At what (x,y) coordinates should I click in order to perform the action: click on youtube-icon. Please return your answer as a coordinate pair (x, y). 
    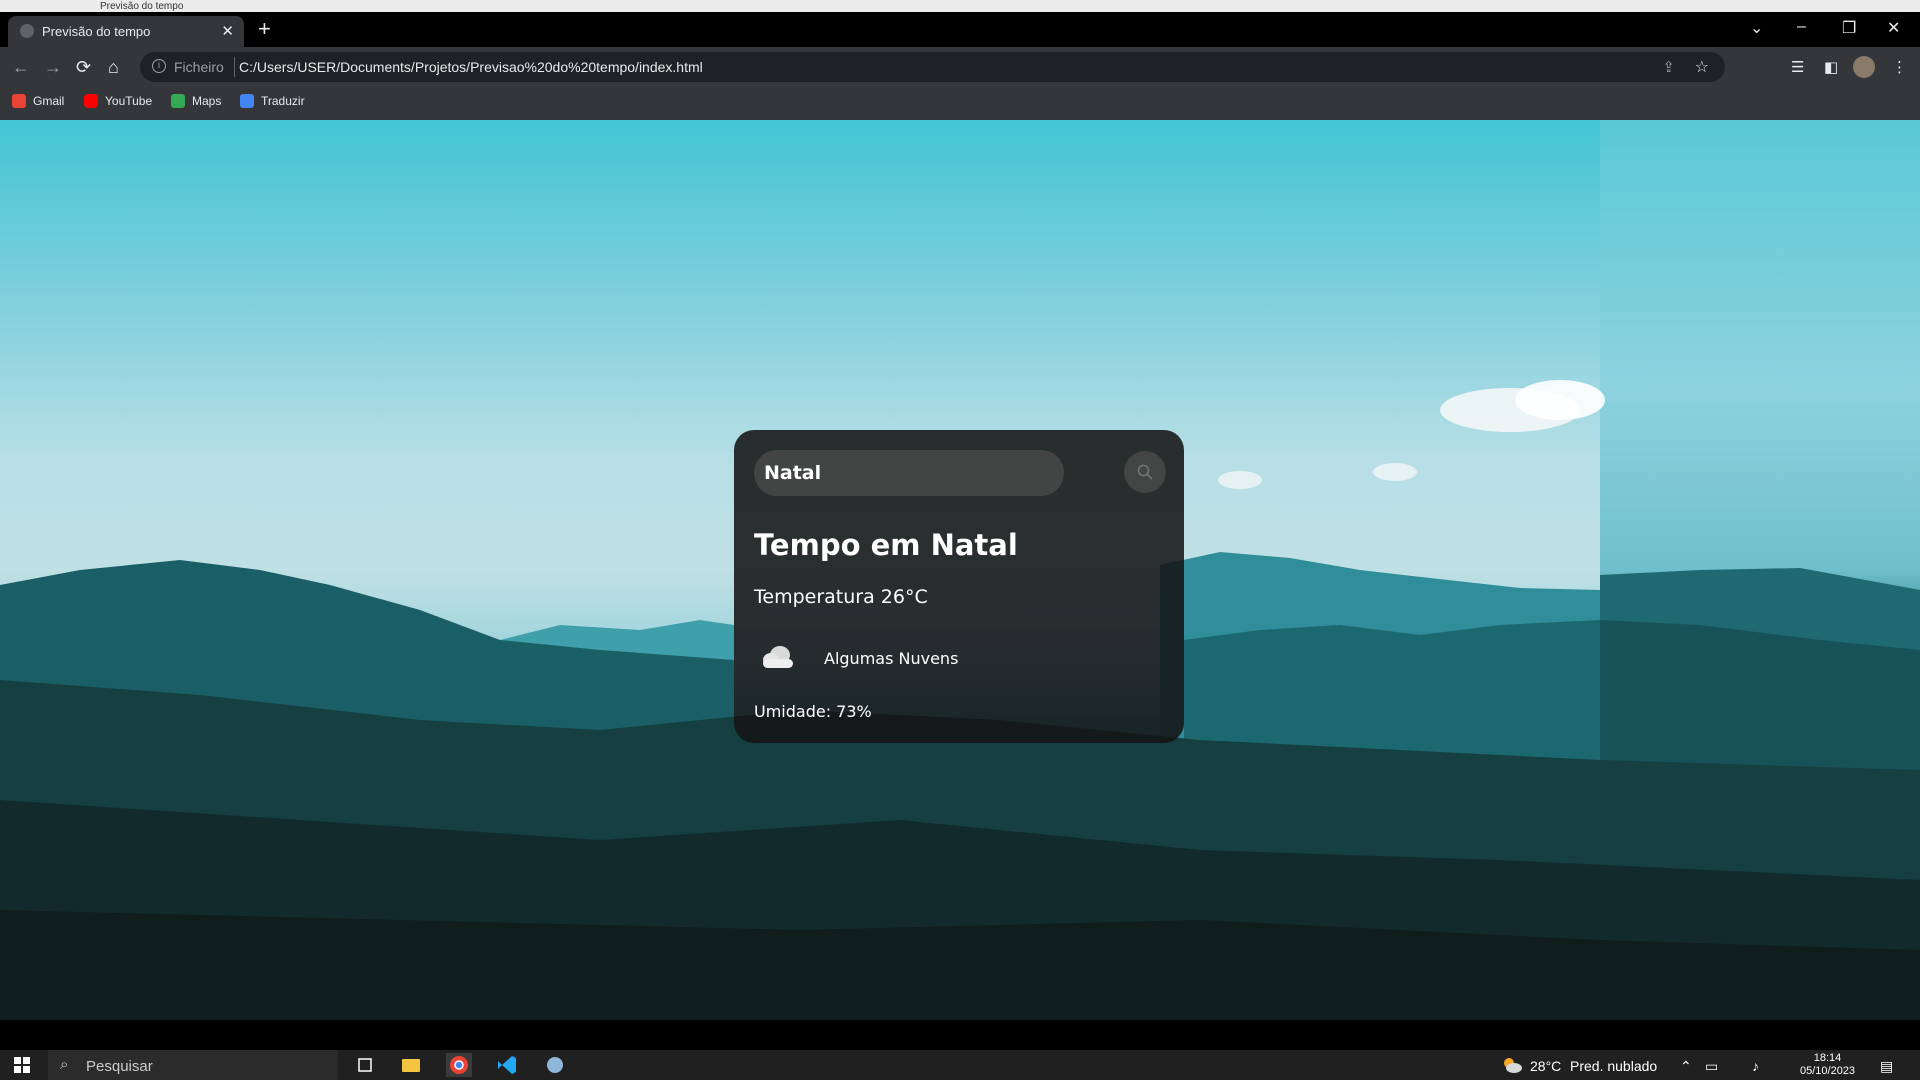
    Looking at the image, I should click on (91, 101).